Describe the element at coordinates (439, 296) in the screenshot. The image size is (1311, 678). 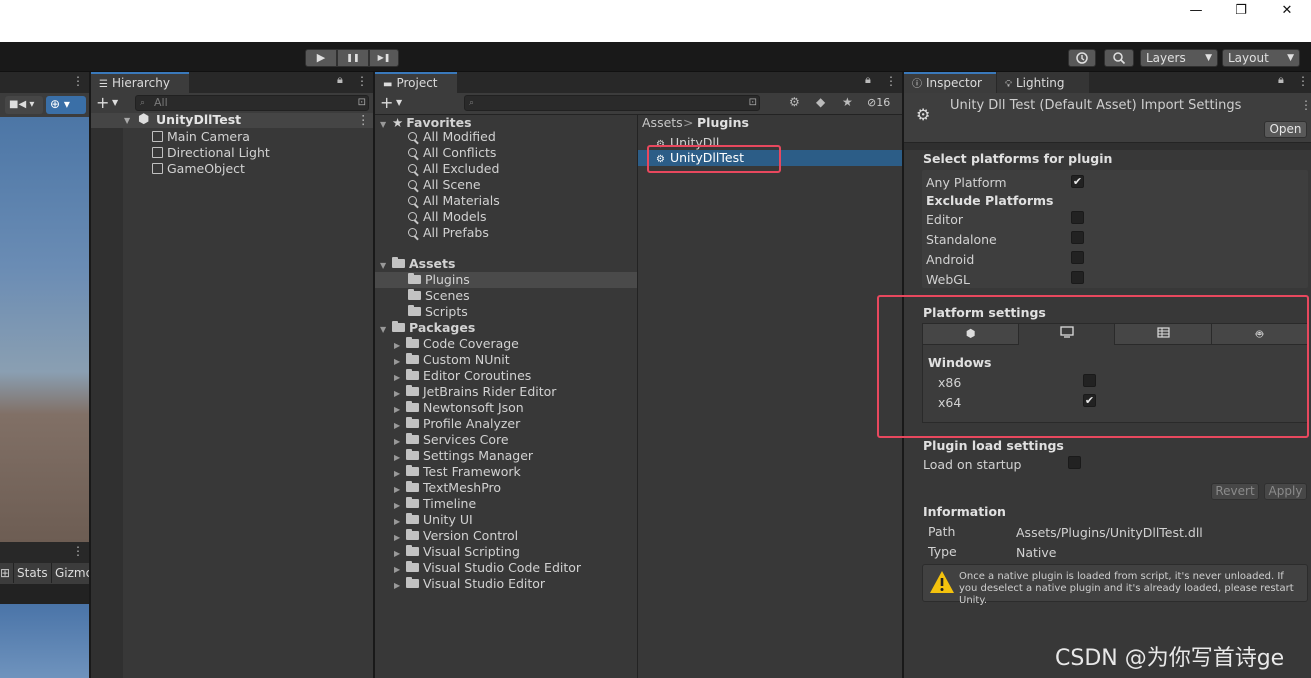
I see `asset-folder-scenes: Scenes` at that location.